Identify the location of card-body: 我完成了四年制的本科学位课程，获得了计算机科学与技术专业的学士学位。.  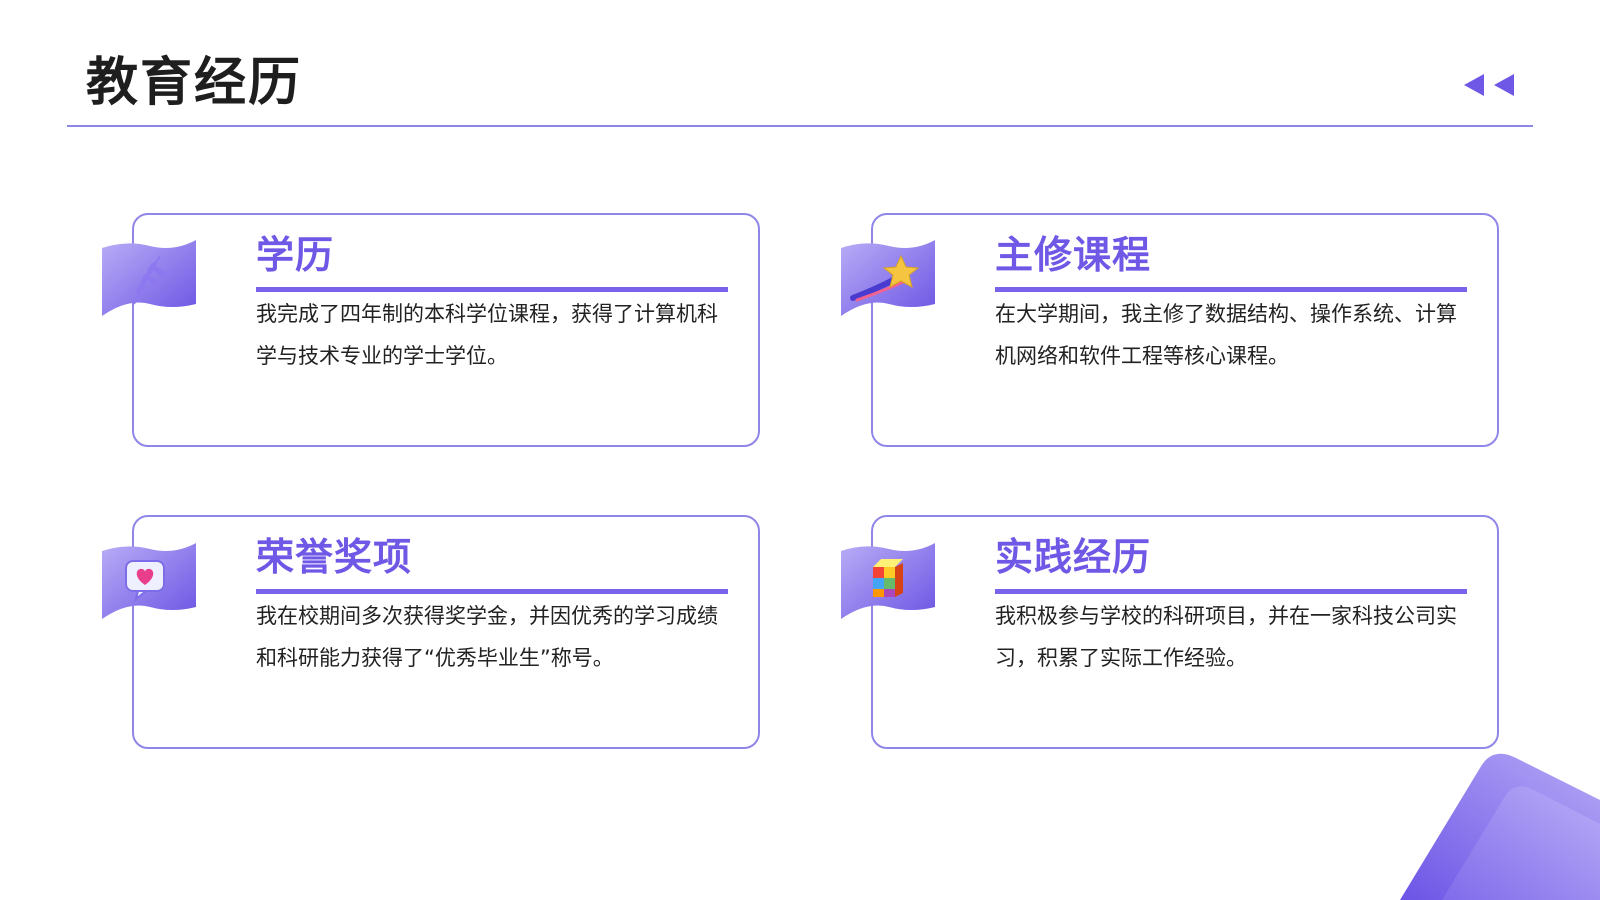
(487, 335).